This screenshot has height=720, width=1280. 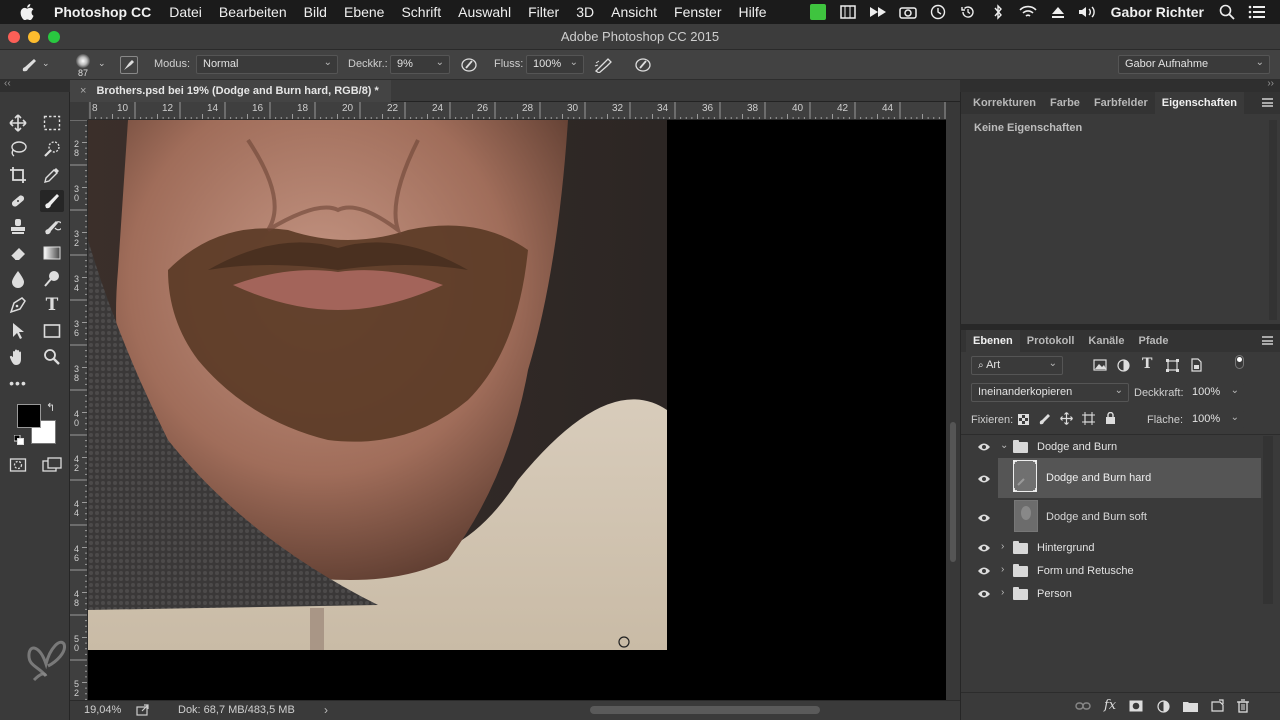 I want to click on tab-korrekturen: Korrekturen, so click(x=1004, y=105).